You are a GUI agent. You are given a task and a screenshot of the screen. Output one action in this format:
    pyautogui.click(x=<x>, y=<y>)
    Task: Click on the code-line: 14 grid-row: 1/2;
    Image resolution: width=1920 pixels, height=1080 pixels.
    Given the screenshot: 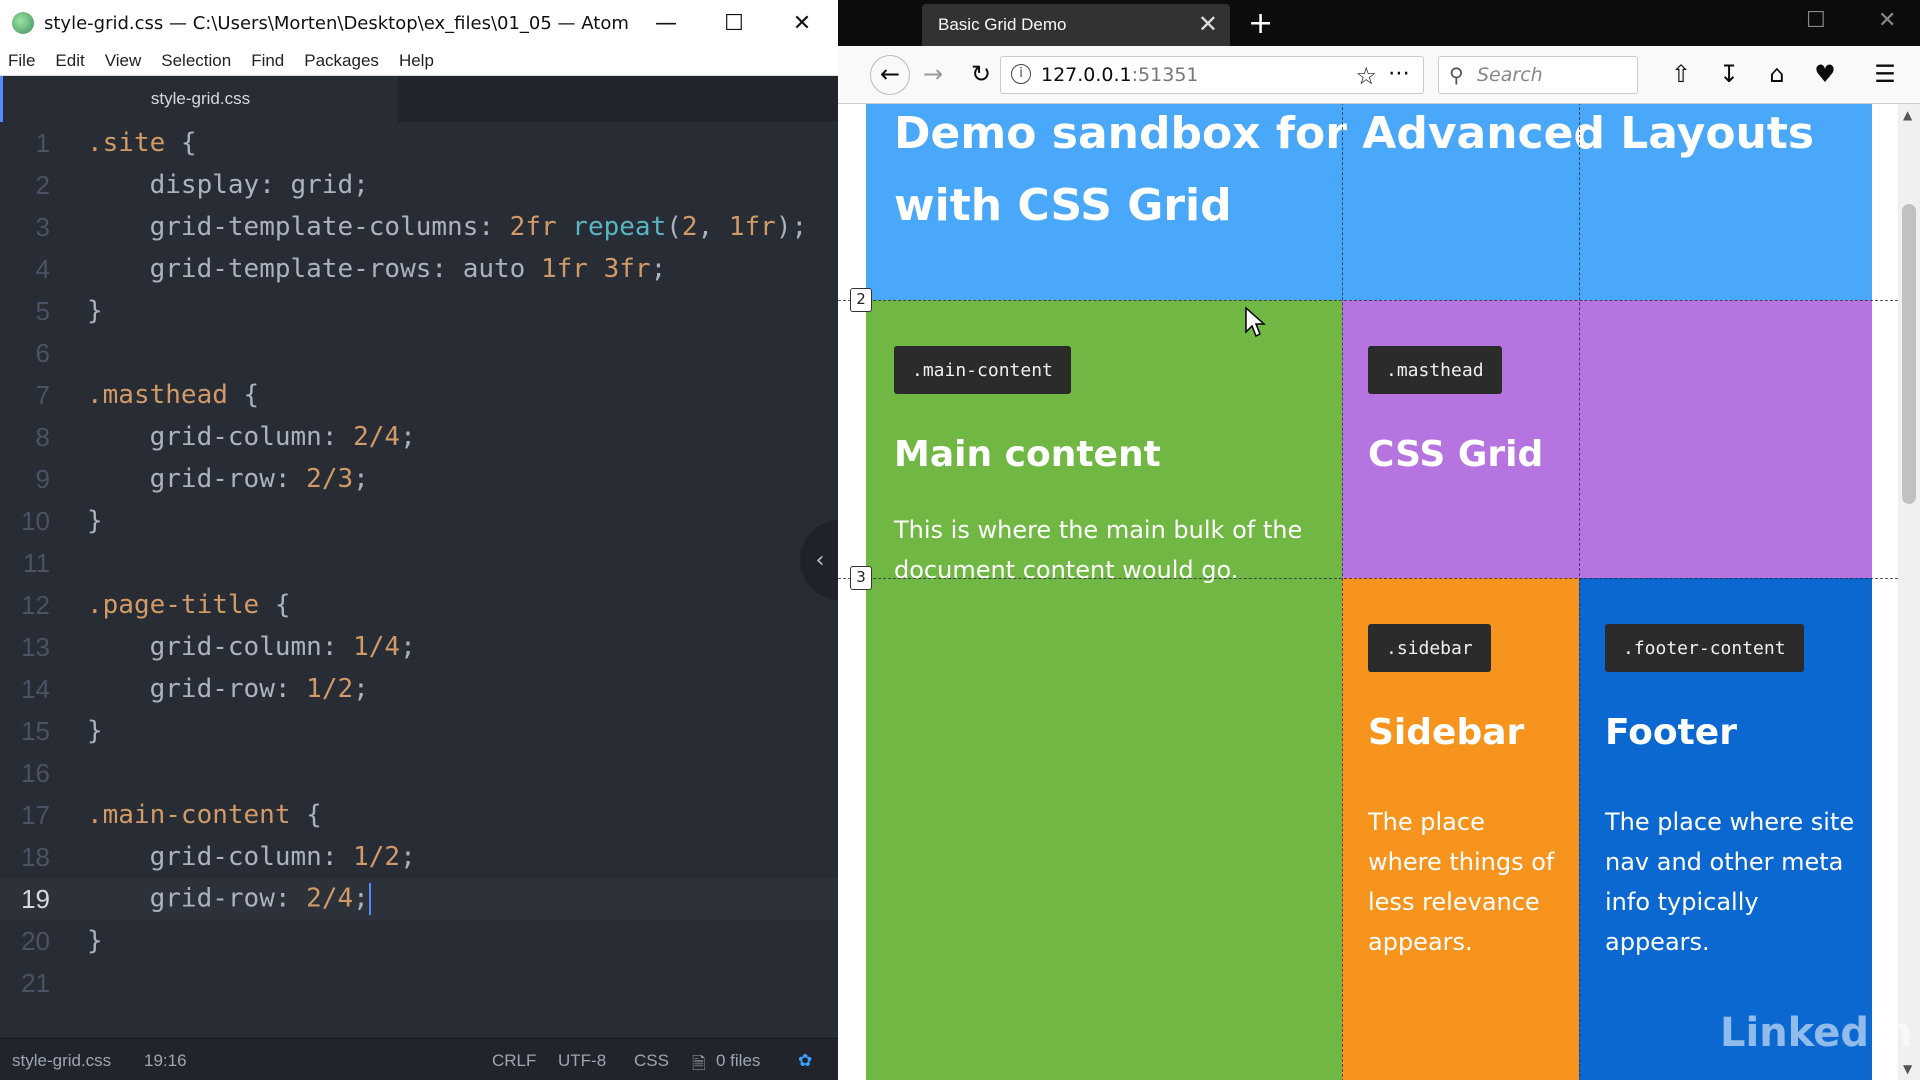 What is the action you would take?
    pyautogui.click(x=419, y=689)
    